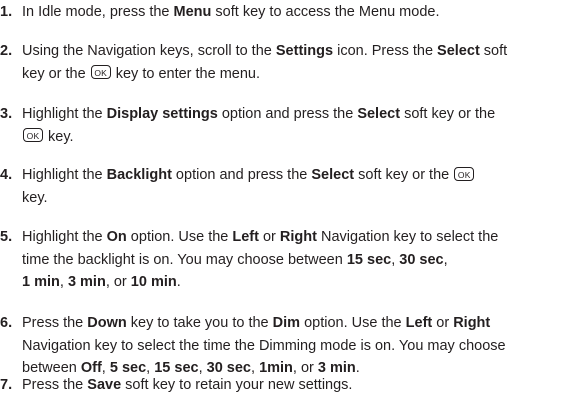 The height and width of the screenshot is (397, 588). Describe the element at coordinates (6, 12) in the screenshot. I see `step-number: 1.` at that location.